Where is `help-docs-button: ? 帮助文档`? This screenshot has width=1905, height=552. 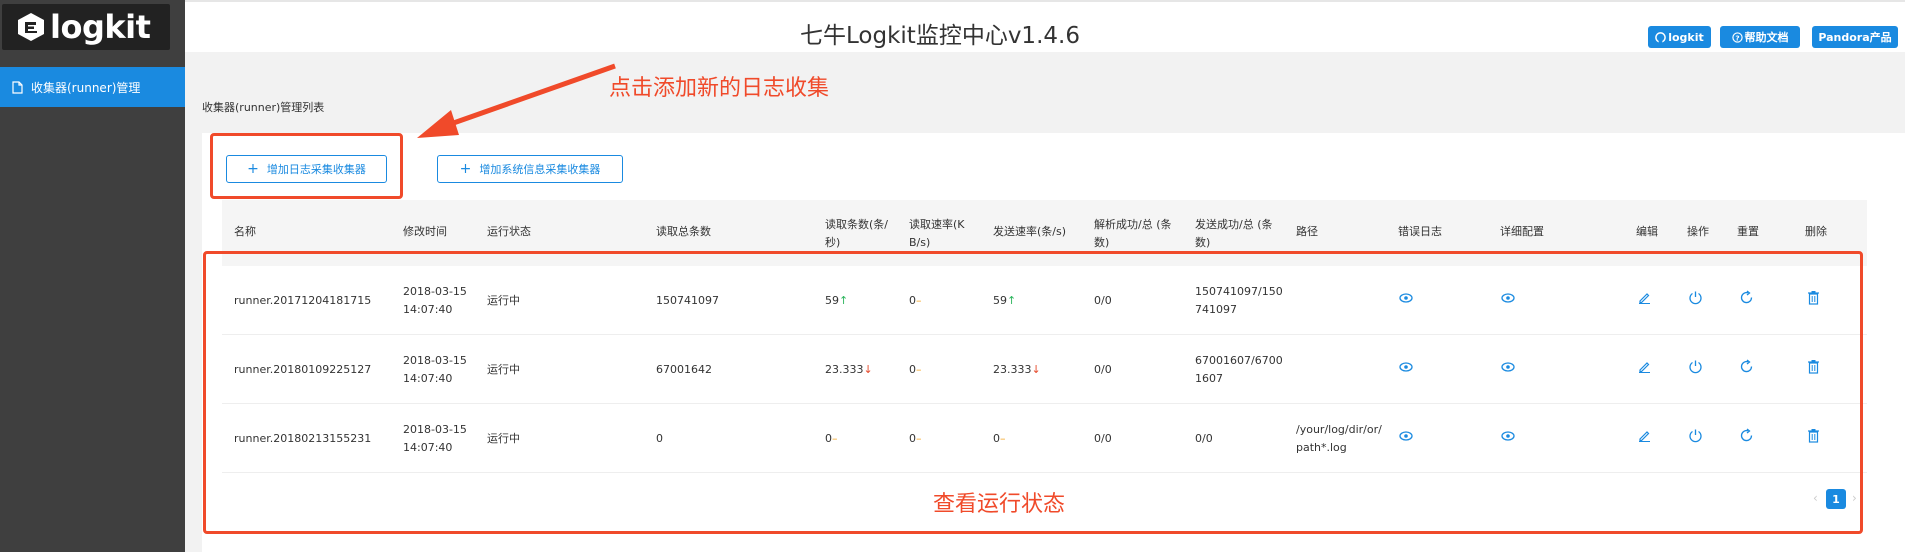 help-docs-button: ? 帮助文档 is located at coordinates (1760, 37).